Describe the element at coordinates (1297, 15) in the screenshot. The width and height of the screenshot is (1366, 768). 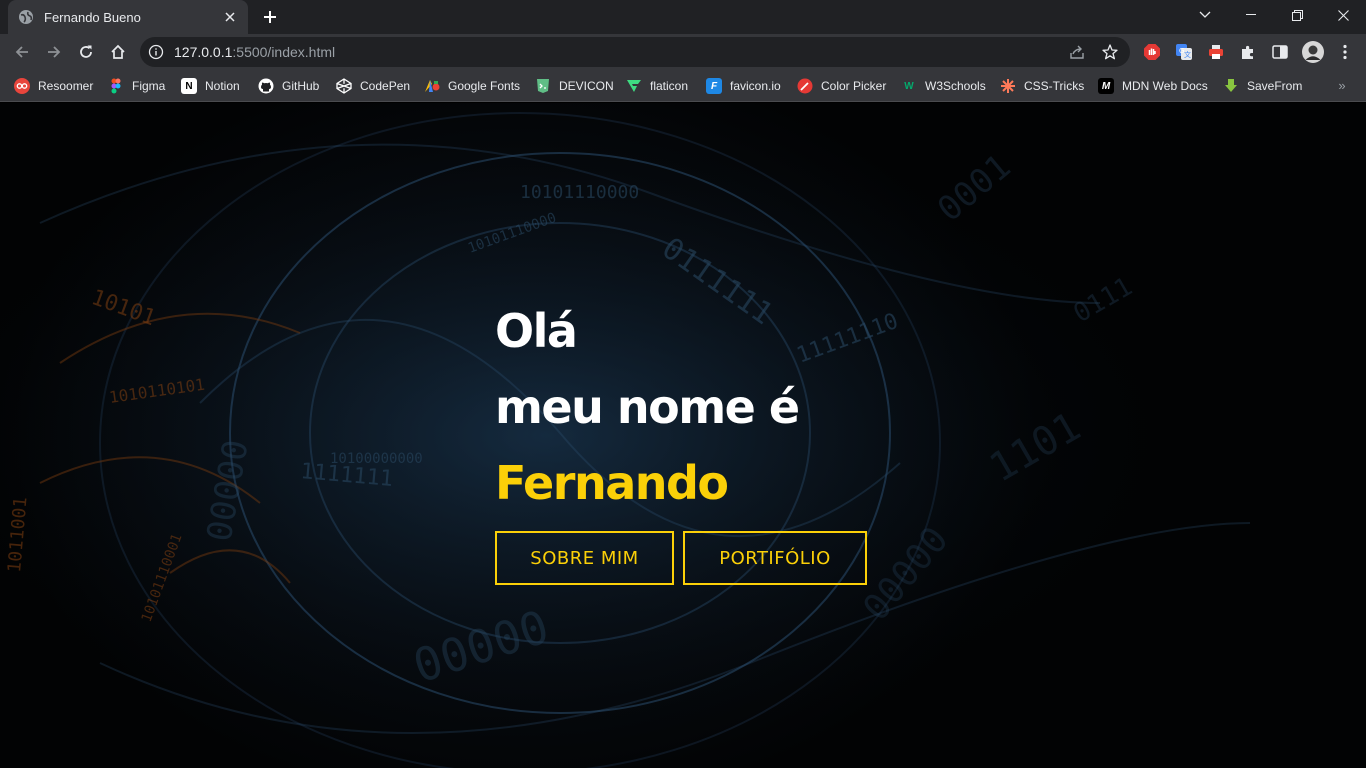
I see `restore-icon` at that location.